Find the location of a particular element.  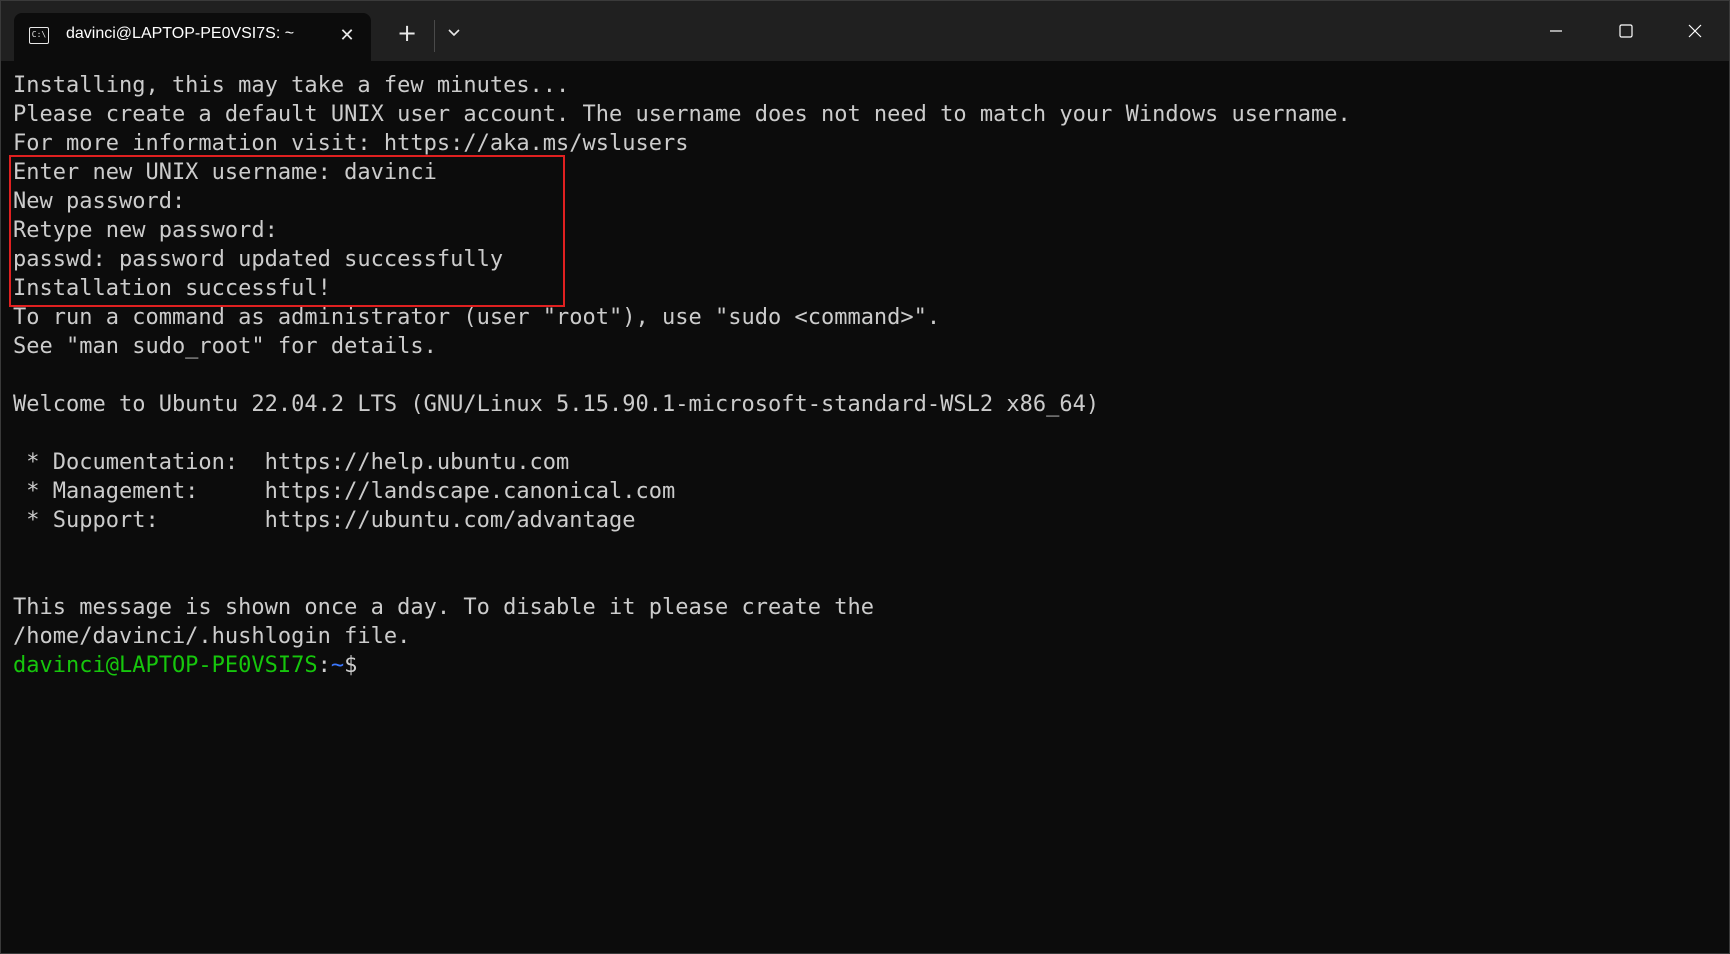

tab-active: C:\ davinci@LAPTOP-PE0VSI7S: ~ ✕ is located at coordinates (192, 37).